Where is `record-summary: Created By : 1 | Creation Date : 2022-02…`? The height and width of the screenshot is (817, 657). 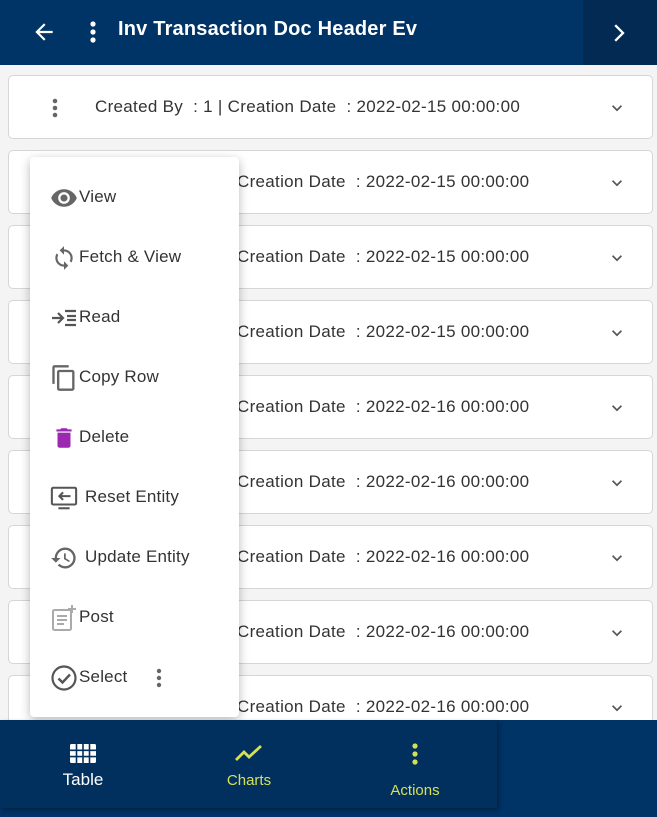 record-summary: Created By : 1 | Creation Date : 2022-02… is located at coordinates (308, 106).